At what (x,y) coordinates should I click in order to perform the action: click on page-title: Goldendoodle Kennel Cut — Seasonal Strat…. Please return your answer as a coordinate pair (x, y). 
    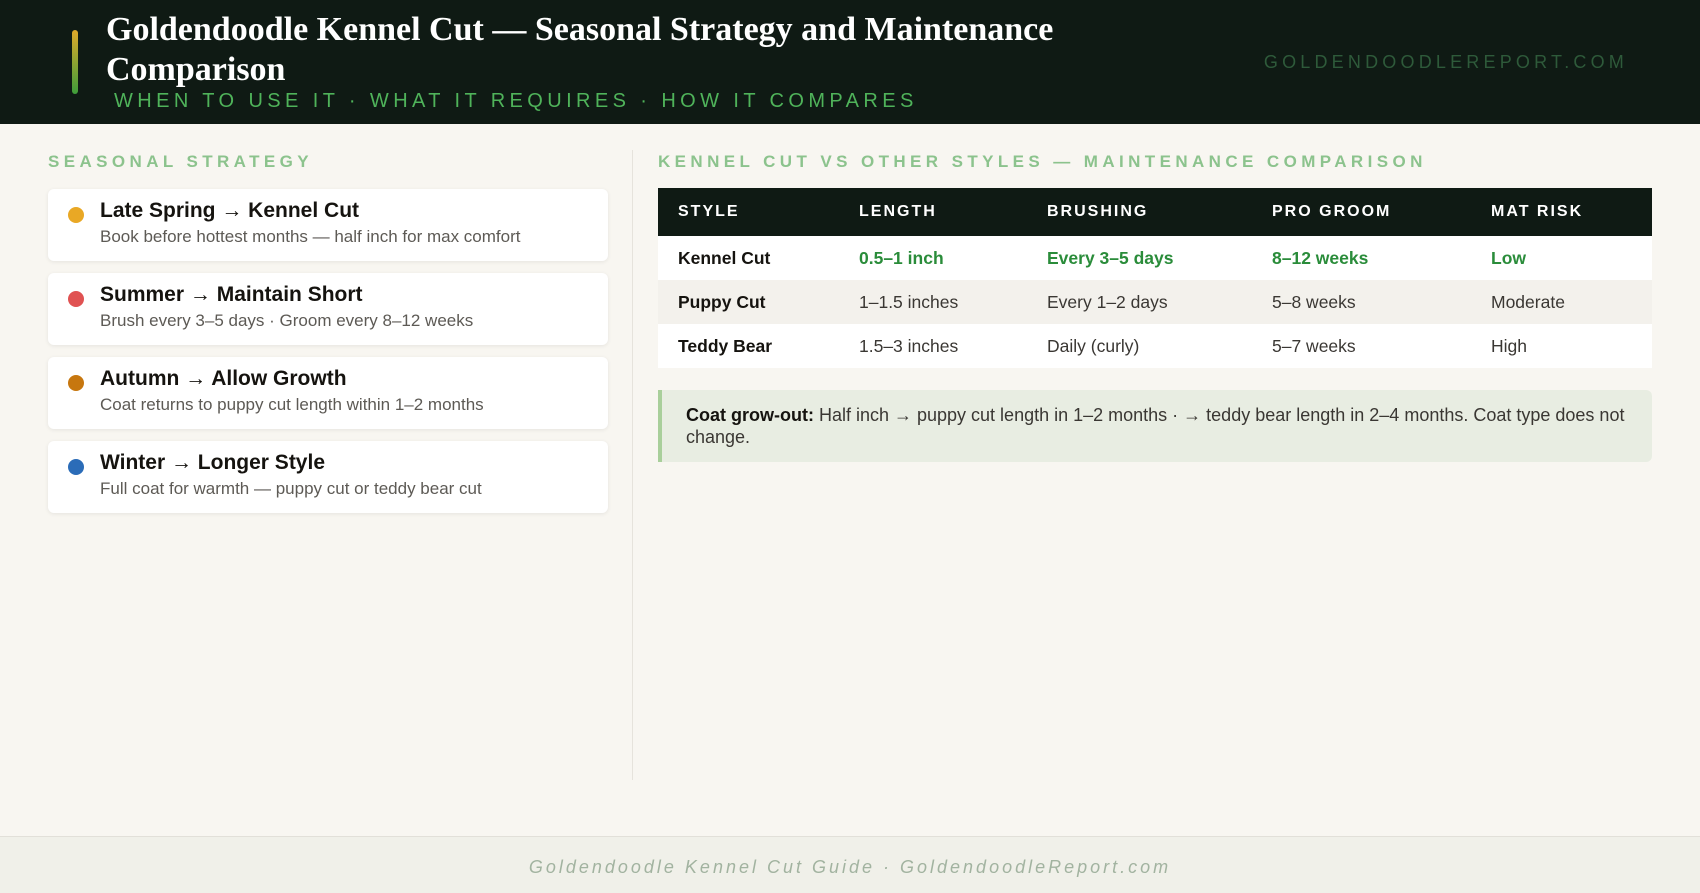
    Looking at the image, I should click on (580, 49).